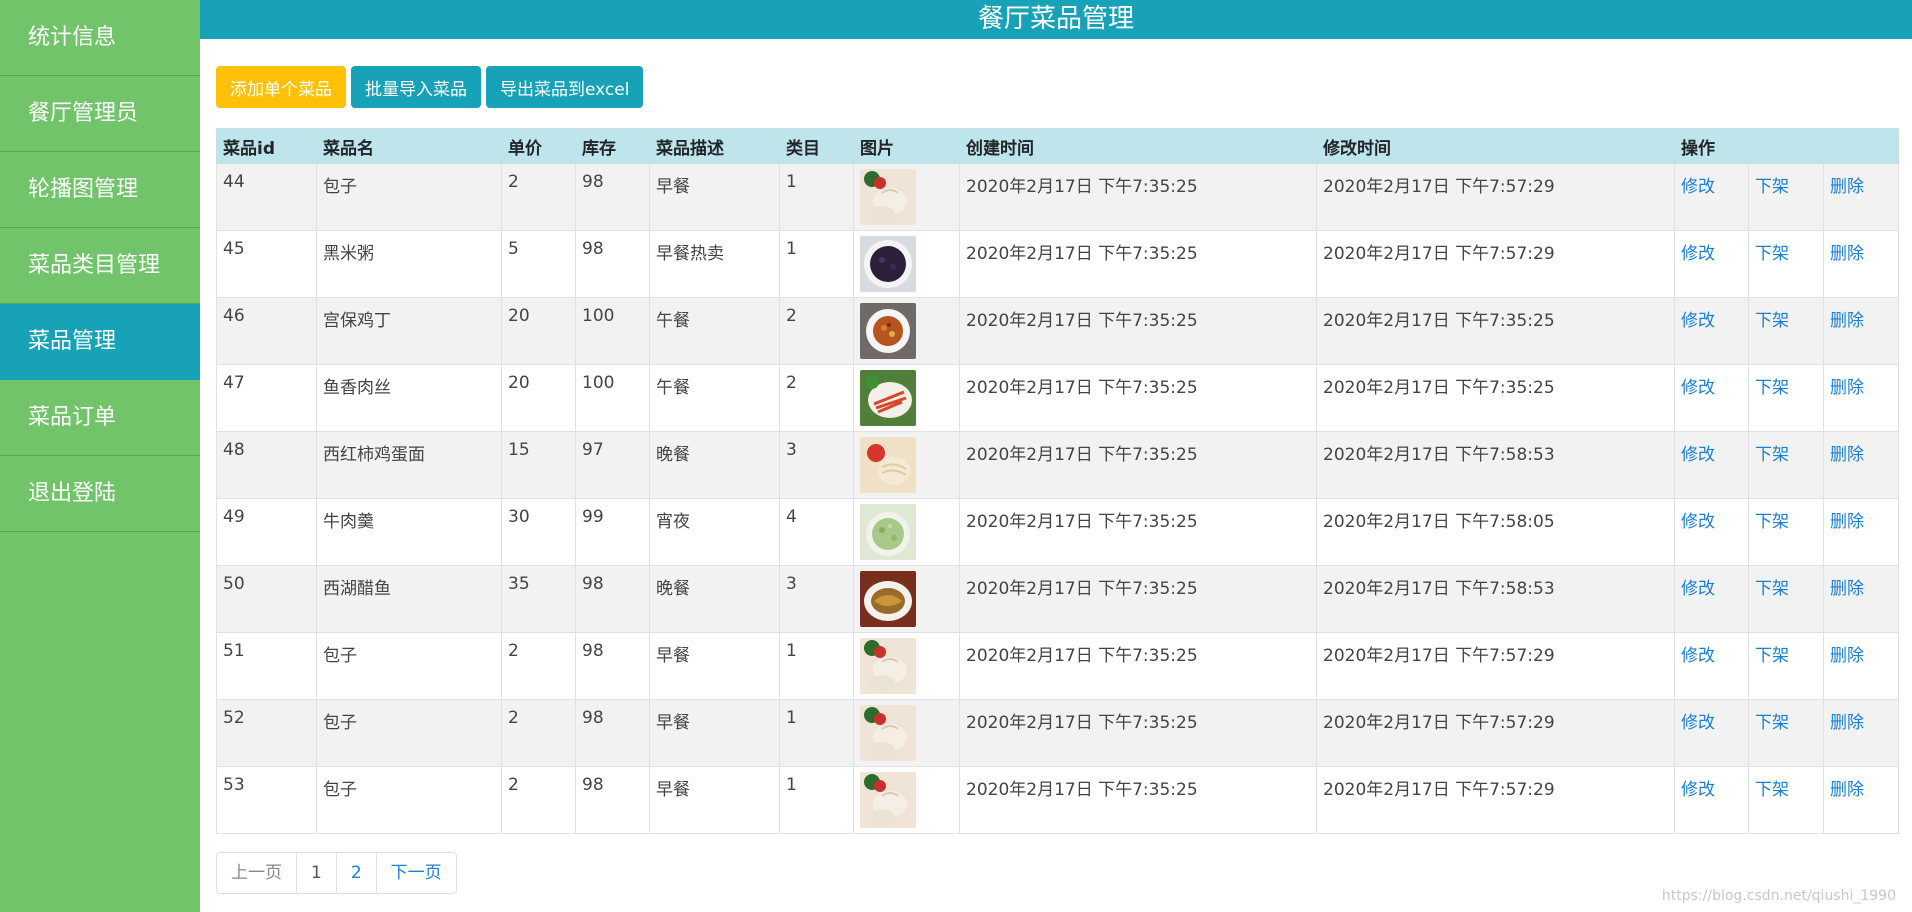 The height and width of the screenshot is (912, 1912). I want to click on cell-id: 48, so click(266, 465).